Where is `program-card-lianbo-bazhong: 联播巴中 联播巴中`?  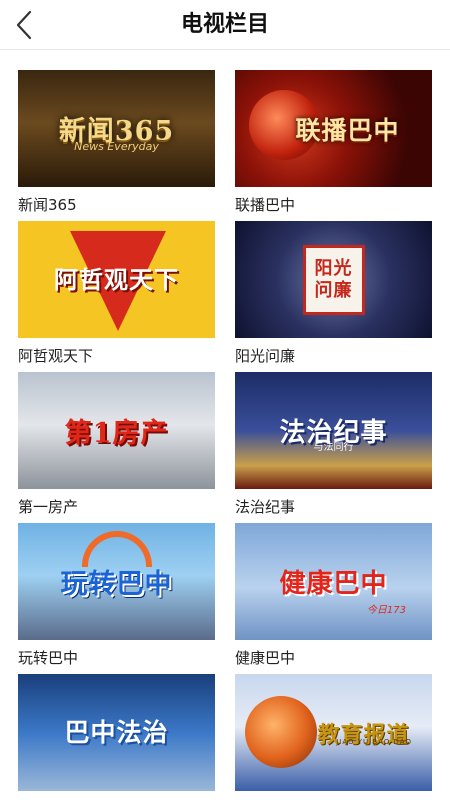 program-card-lianbo-bazhong: 联播巴中 联播巴中 is located at coordinates (333, 145).